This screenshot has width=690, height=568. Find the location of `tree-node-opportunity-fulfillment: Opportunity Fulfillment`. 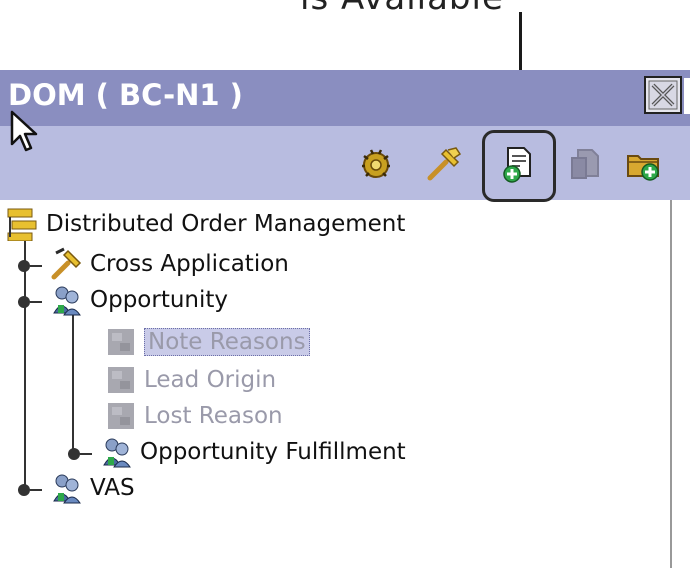

tree-node-opportunity-fulfillment: Opportunity Fulfillment is located at coordinates (253, 452).